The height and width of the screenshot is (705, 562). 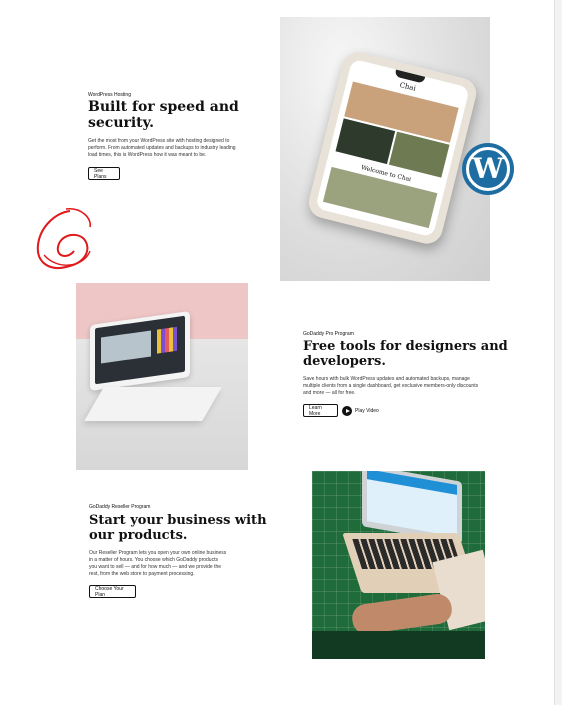 I want to click on heading-line: developers., so click(x=344, y=361).